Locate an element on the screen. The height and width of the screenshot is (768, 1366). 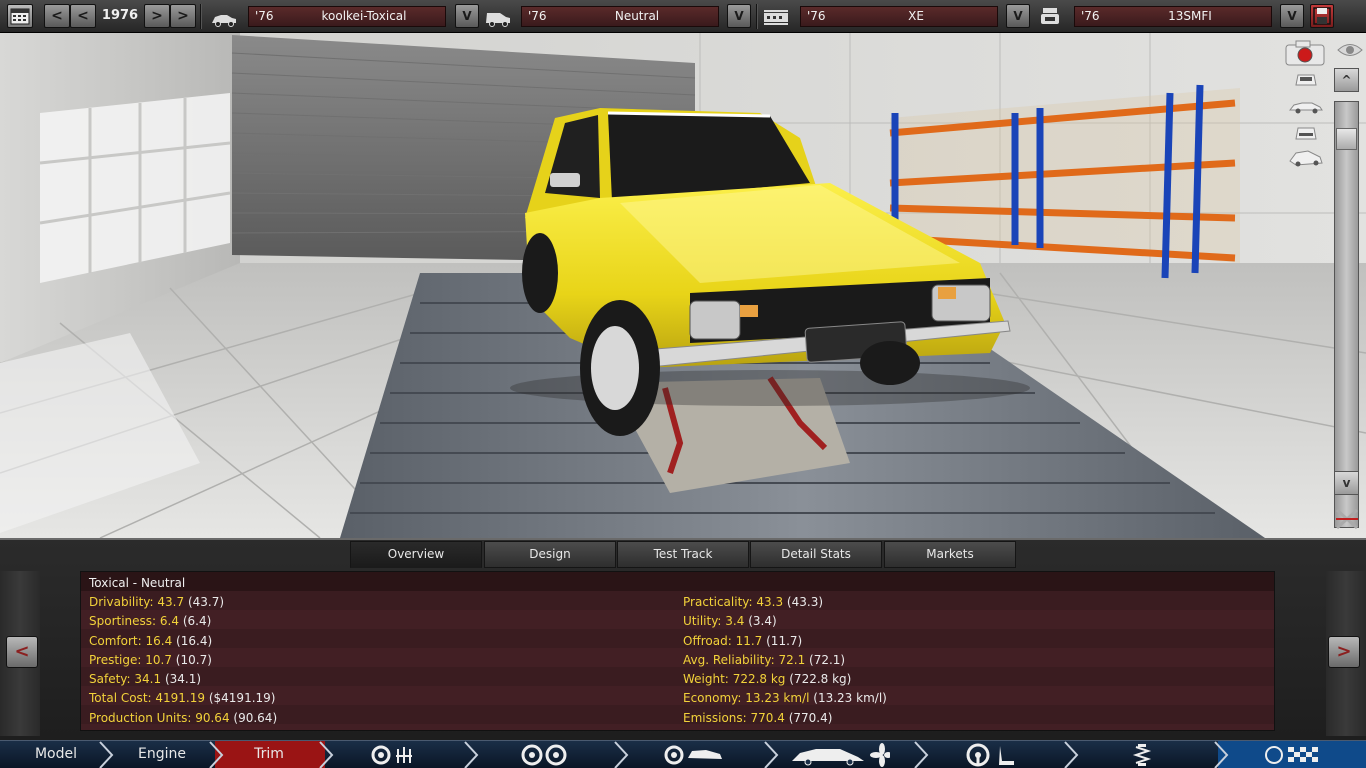
aero-fan-icon is located at coordinates (840, 755).